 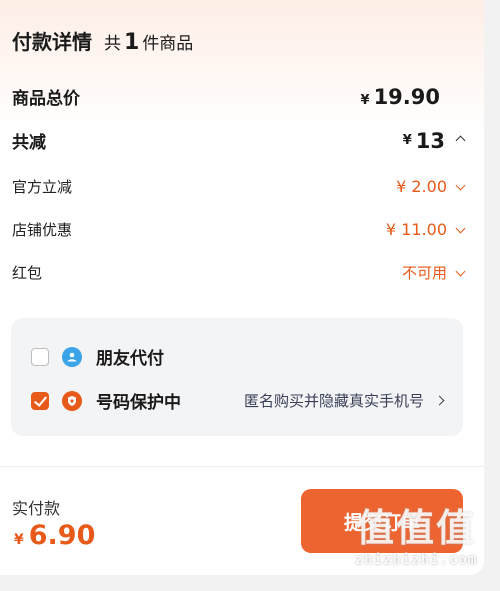 I want to click on pay-amount: ¥ 6.90, so click(x=54, y=535).